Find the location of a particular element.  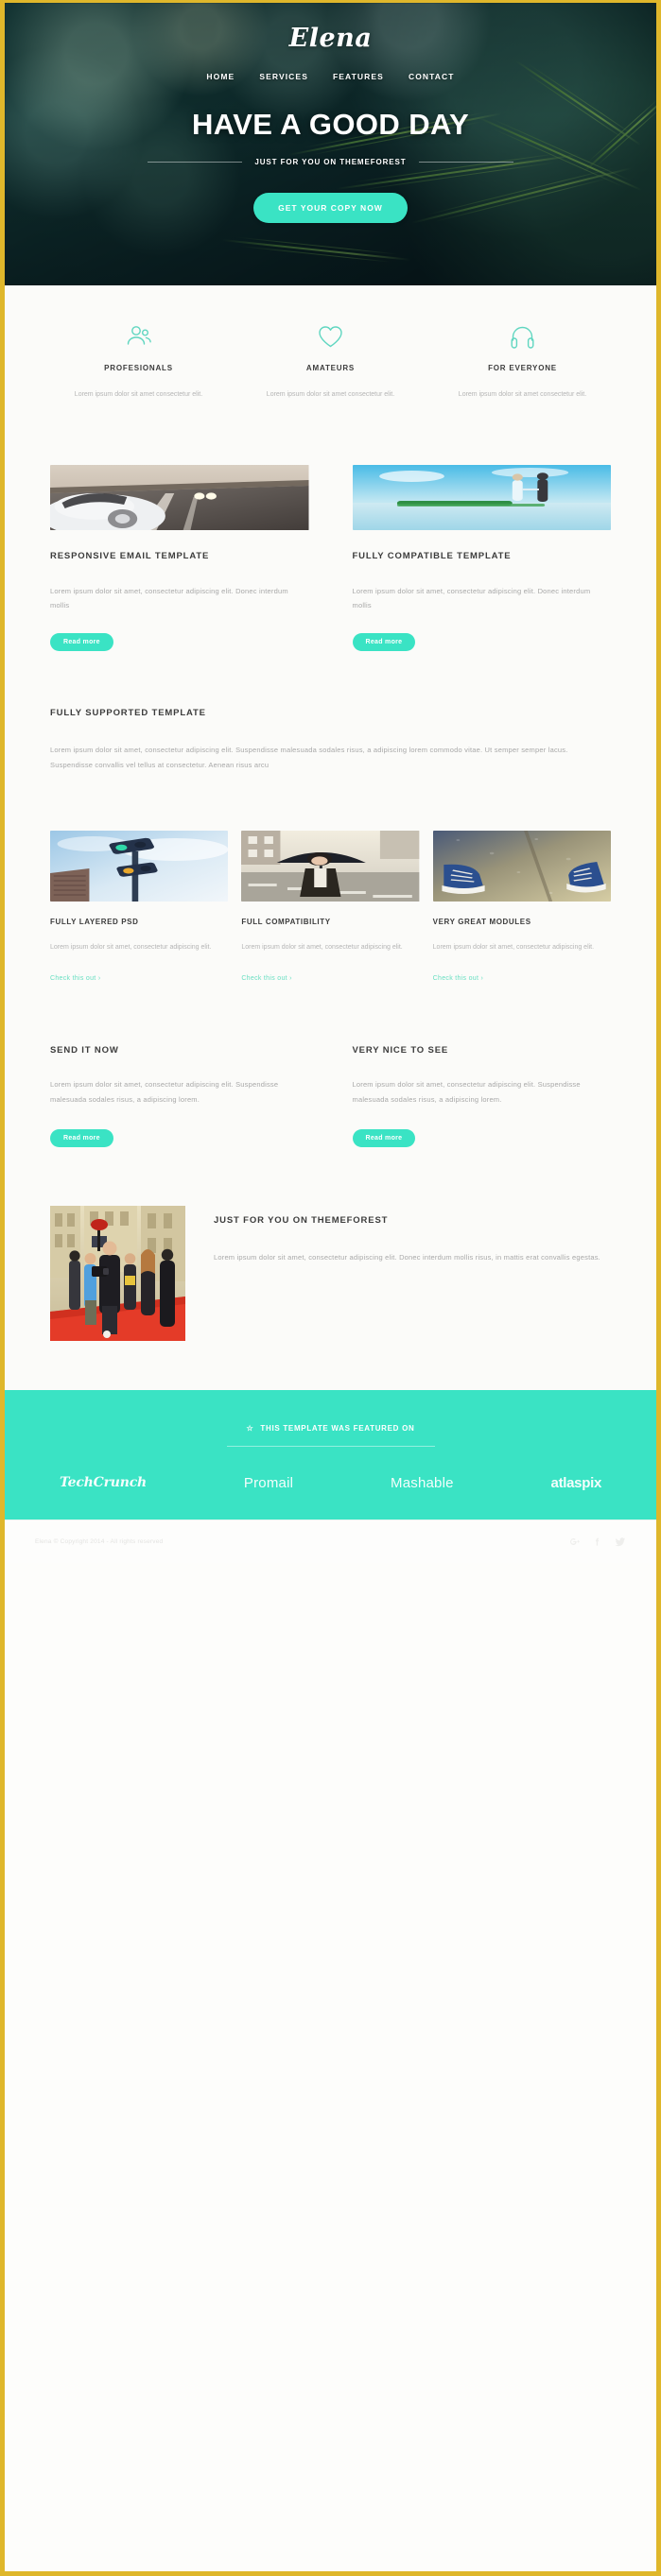

hero-subtitle-row: JUST FOR YOU ON THEMEFOREST is located at coordinates (330, 162).